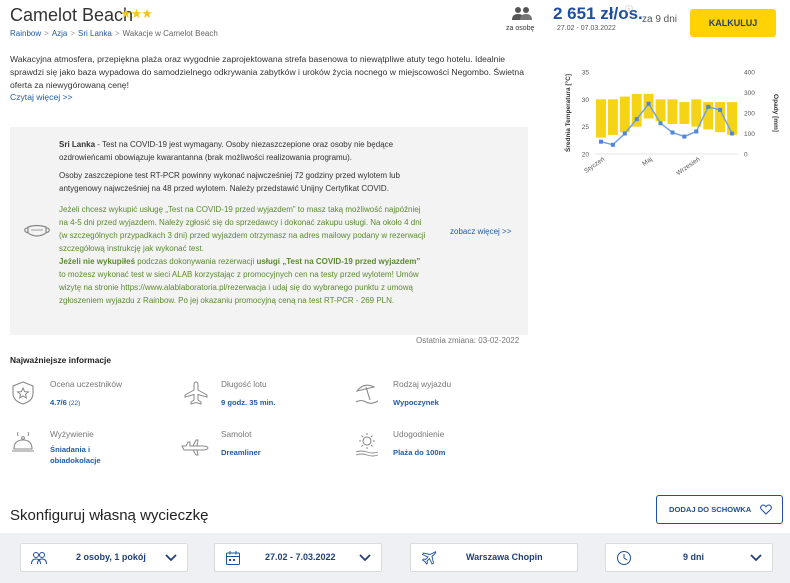 The width and height of the screenshot is (790, 583). Describe the element at coordinates (586, 100) in the screenshot. I see `chart-y-tick: 30` at that location.